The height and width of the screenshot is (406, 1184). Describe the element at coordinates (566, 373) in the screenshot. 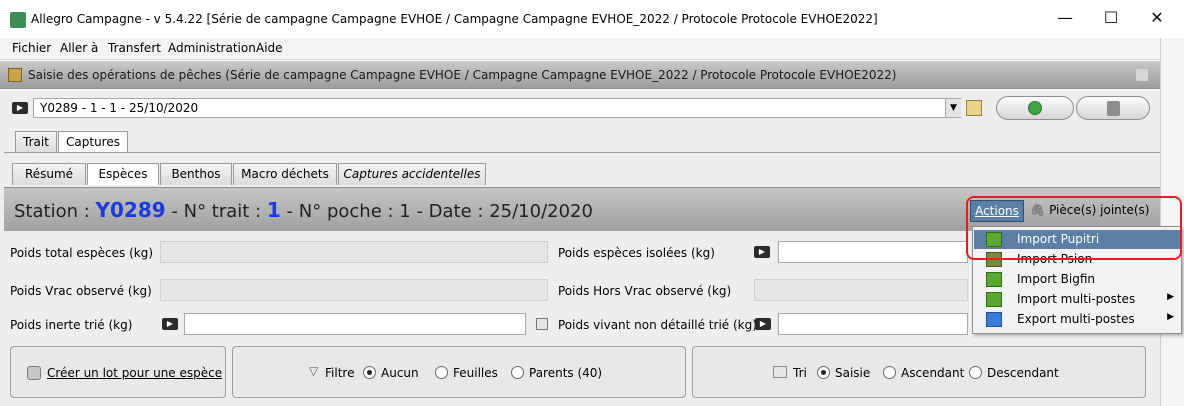

I see `filter-parents-label: Parents (40)` at that location.